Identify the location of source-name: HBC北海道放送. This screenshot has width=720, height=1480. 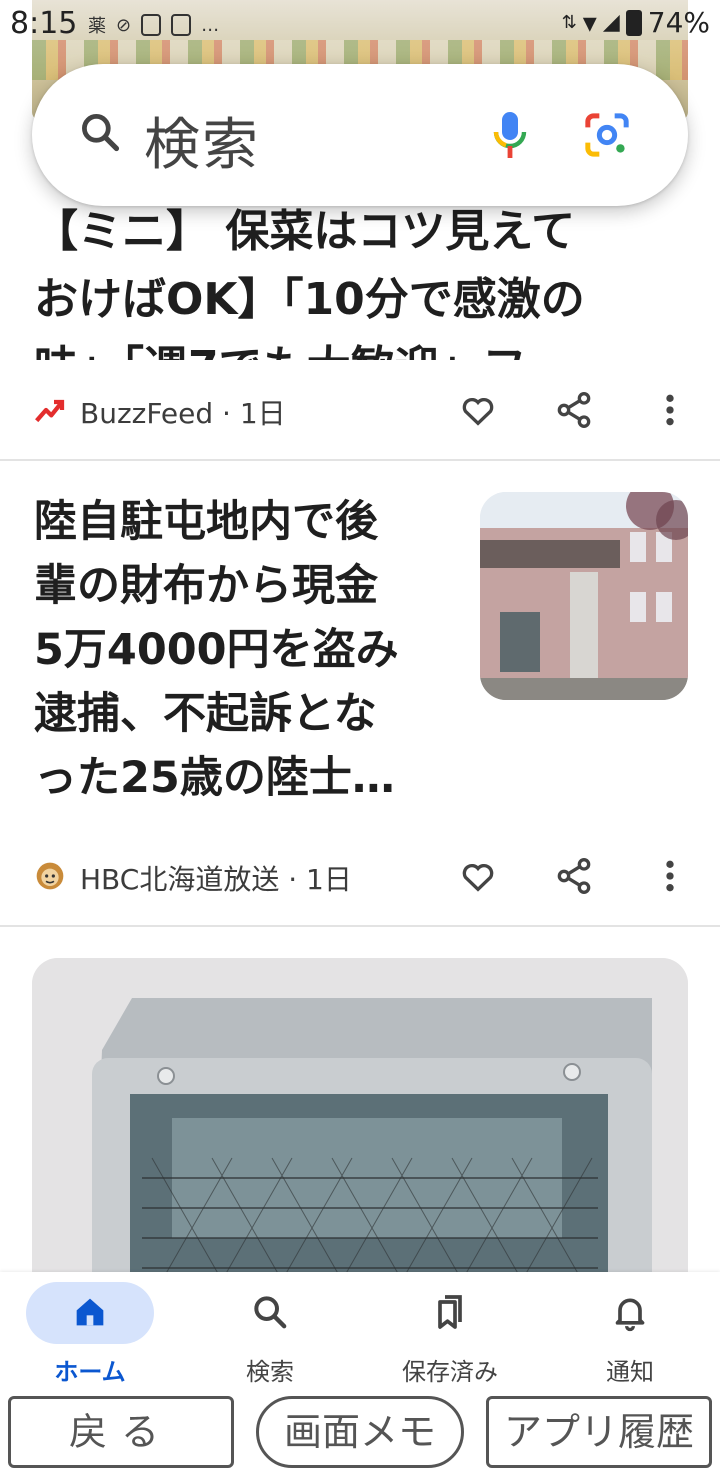
(180, 879).